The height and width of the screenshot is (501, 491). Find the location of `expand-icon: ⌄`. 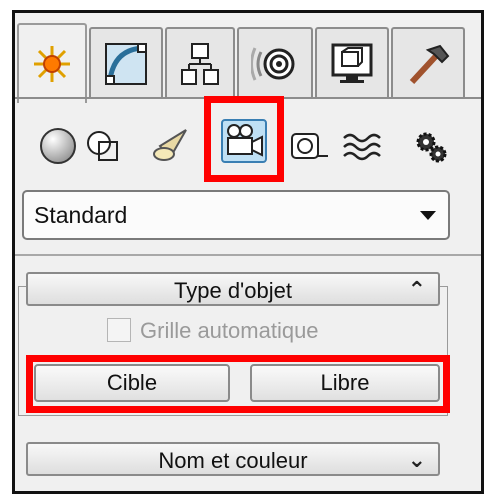

expand-icon: ⌄ is located at coordinates (416, 459).